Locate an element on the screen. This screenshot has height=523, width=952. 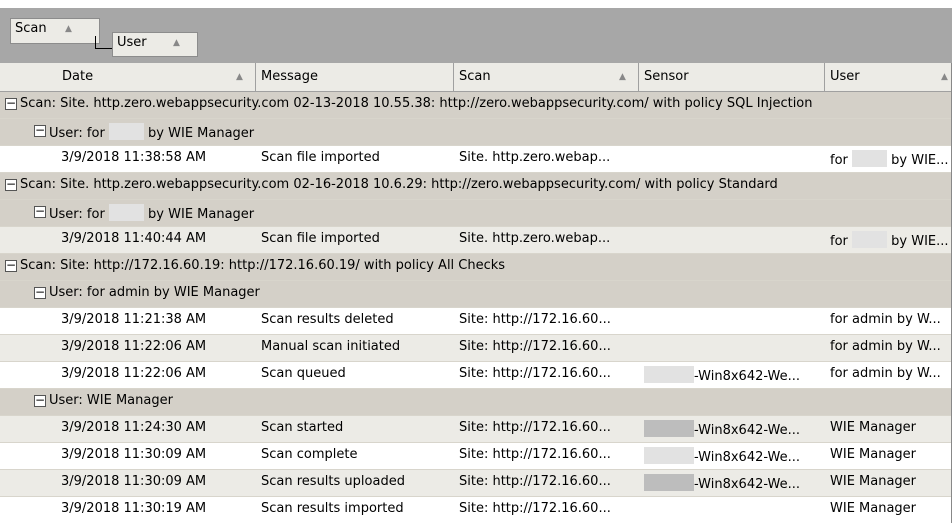
column-header-sensor: Sensor is located at coordinates (732, 77).